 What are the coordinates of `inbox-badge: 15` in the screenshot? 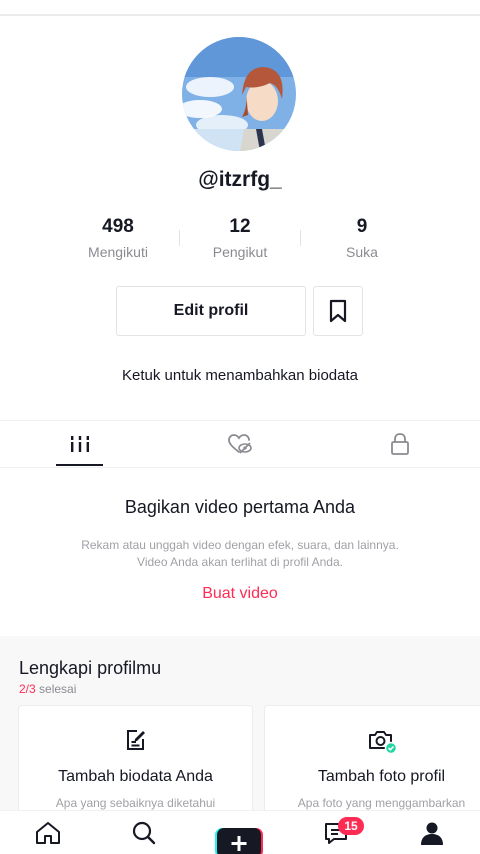 It's located at (351, 826).